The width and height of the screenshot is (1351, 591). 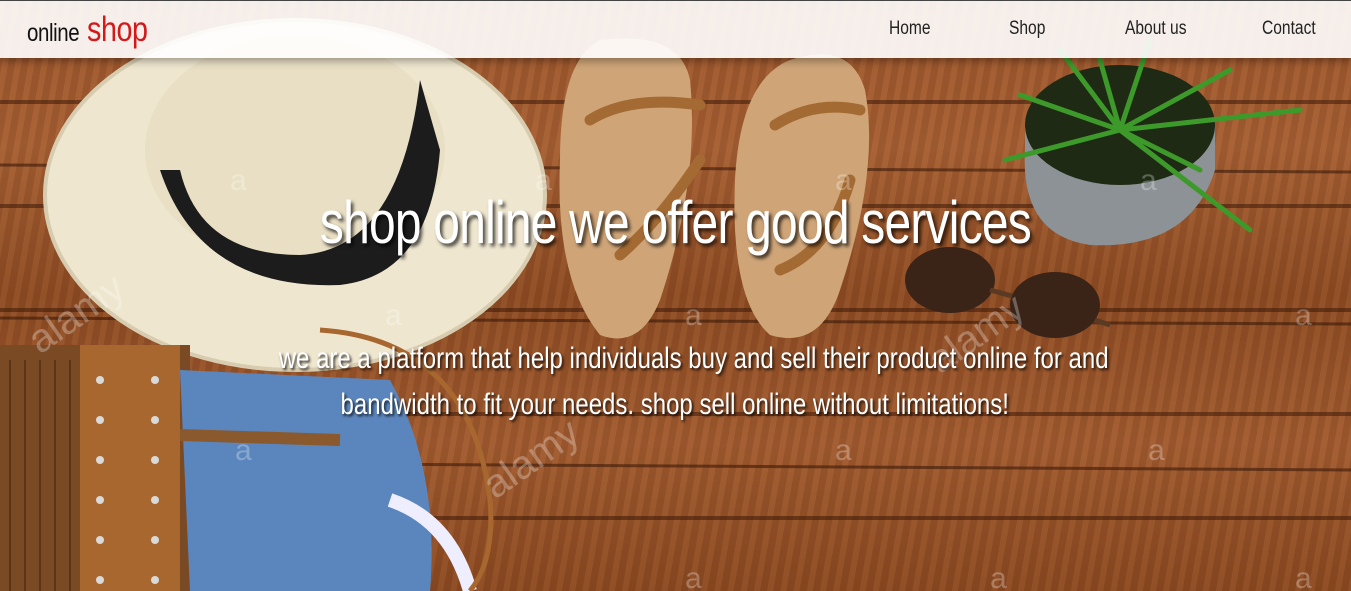 I want to click on brand-logo: online shop, so click(x=94, y=32).